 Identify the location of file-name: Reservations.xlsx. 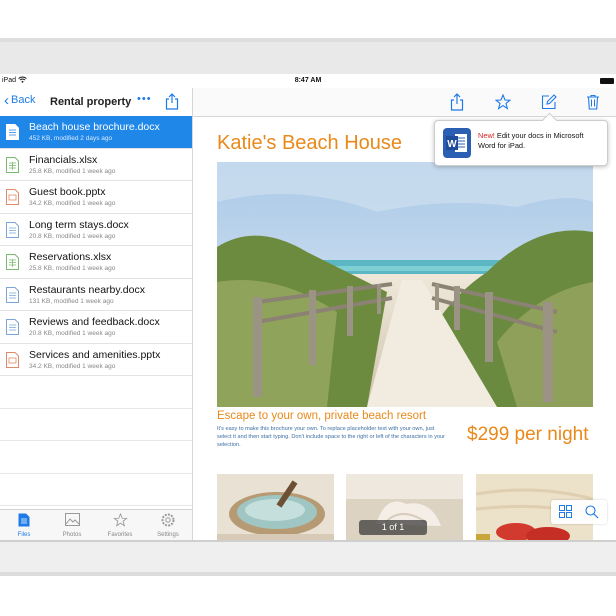
(70, 257).